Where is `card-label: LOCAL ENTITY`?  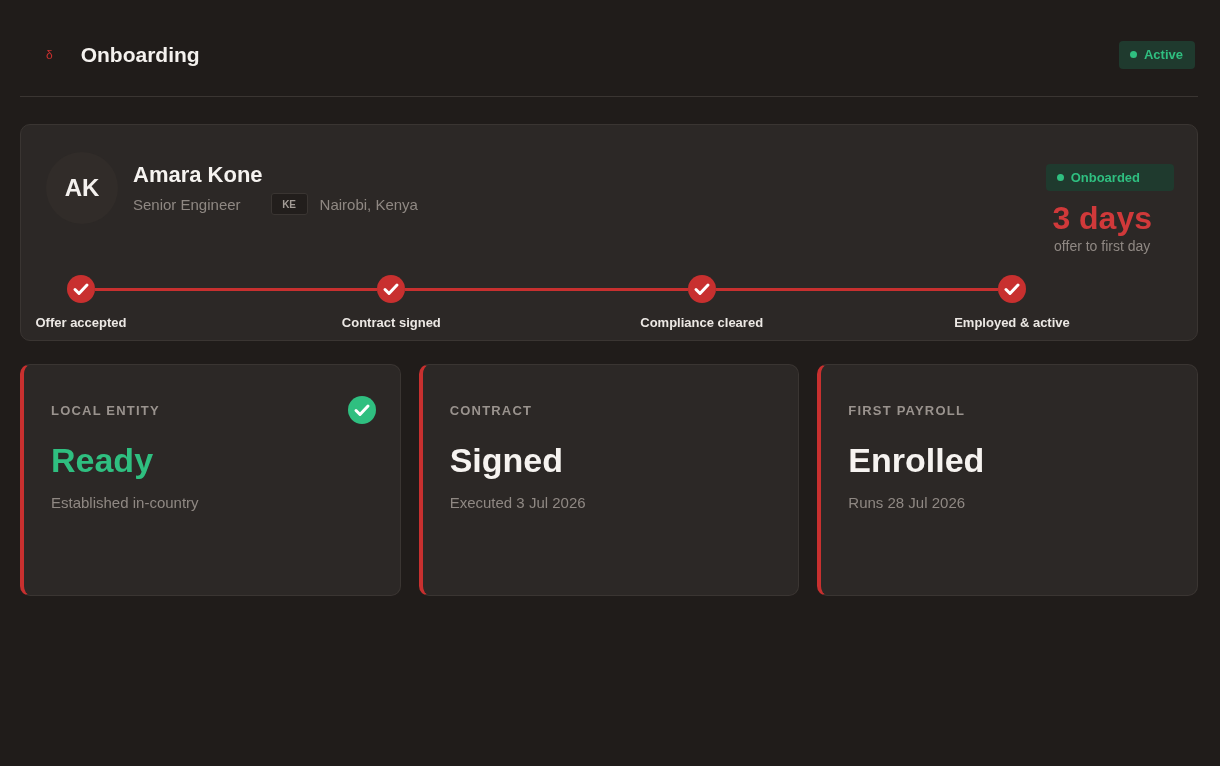
card-label: LOCAL ENTITY is located at coordinates (105, 410).